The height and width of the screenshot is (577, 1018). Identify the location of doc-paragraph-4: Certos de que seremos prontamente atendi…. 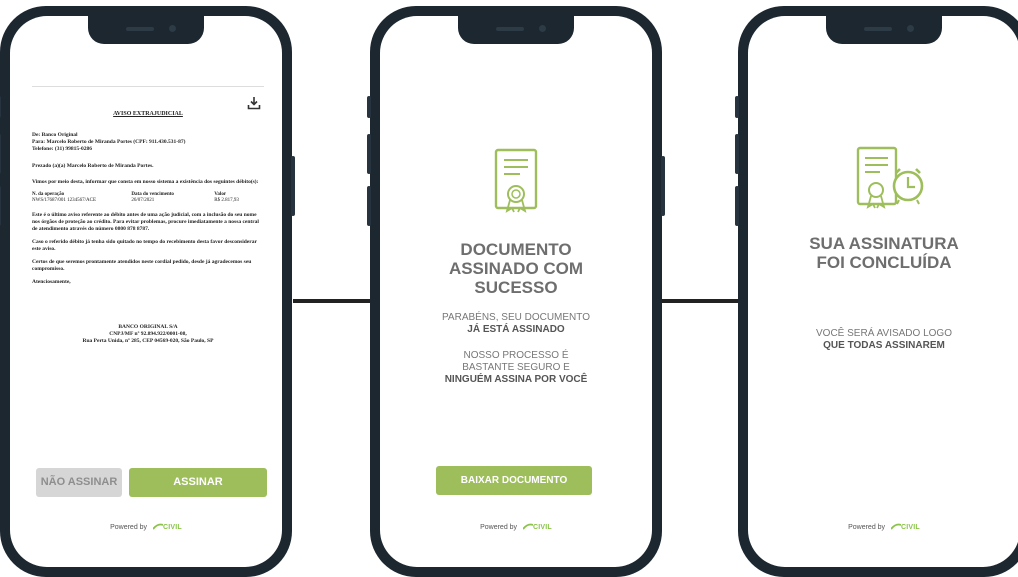
(142, 265).